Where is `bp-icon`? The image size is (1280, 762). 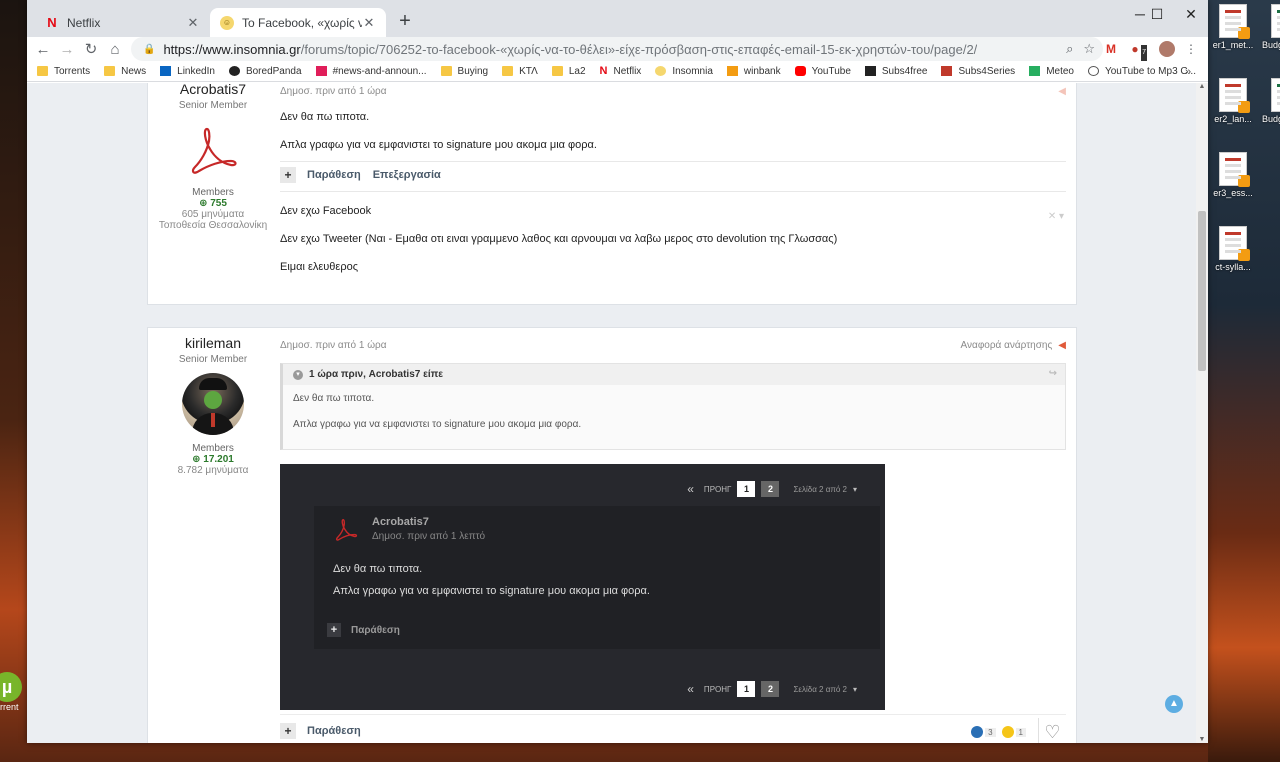
bp-icon is located at coordinates (234, 71).